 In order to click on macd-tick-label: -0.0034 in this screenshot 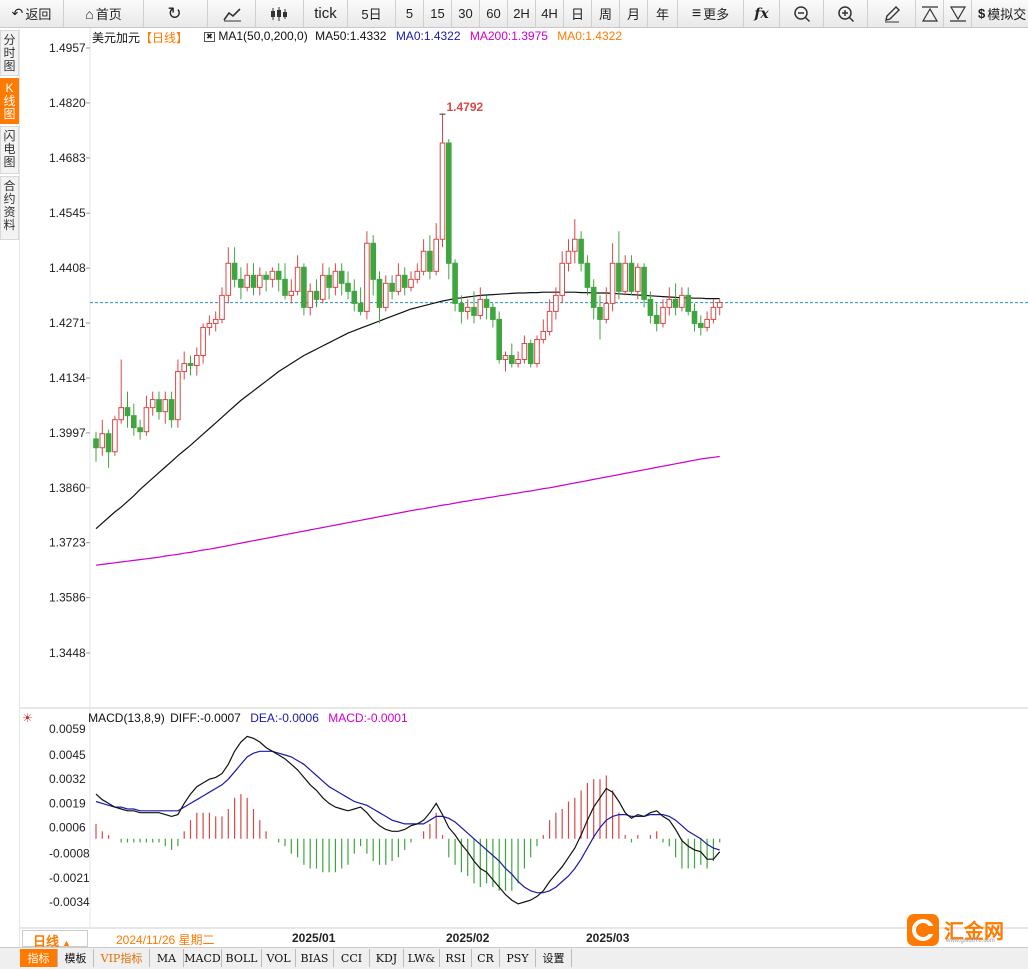, I will do `click(69, 902)`.